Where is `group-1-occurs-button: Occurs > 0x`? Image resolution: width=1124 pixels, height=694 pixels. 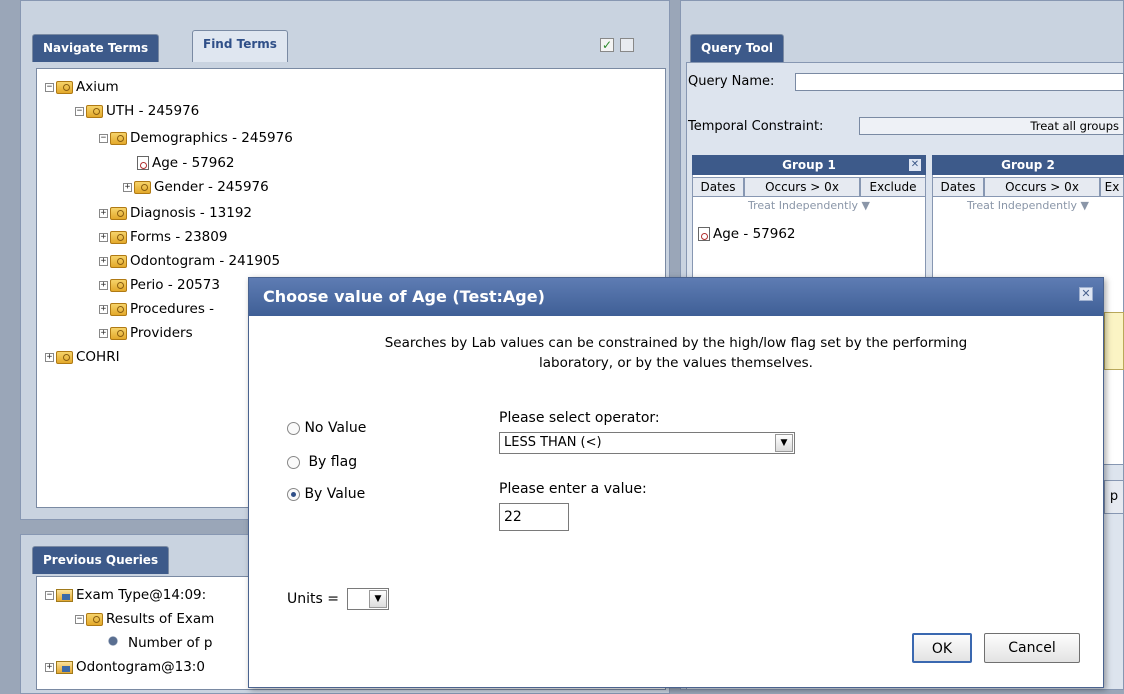 group-1-occurs-button: Occurs > 0x is located at coordinates (802, 187).